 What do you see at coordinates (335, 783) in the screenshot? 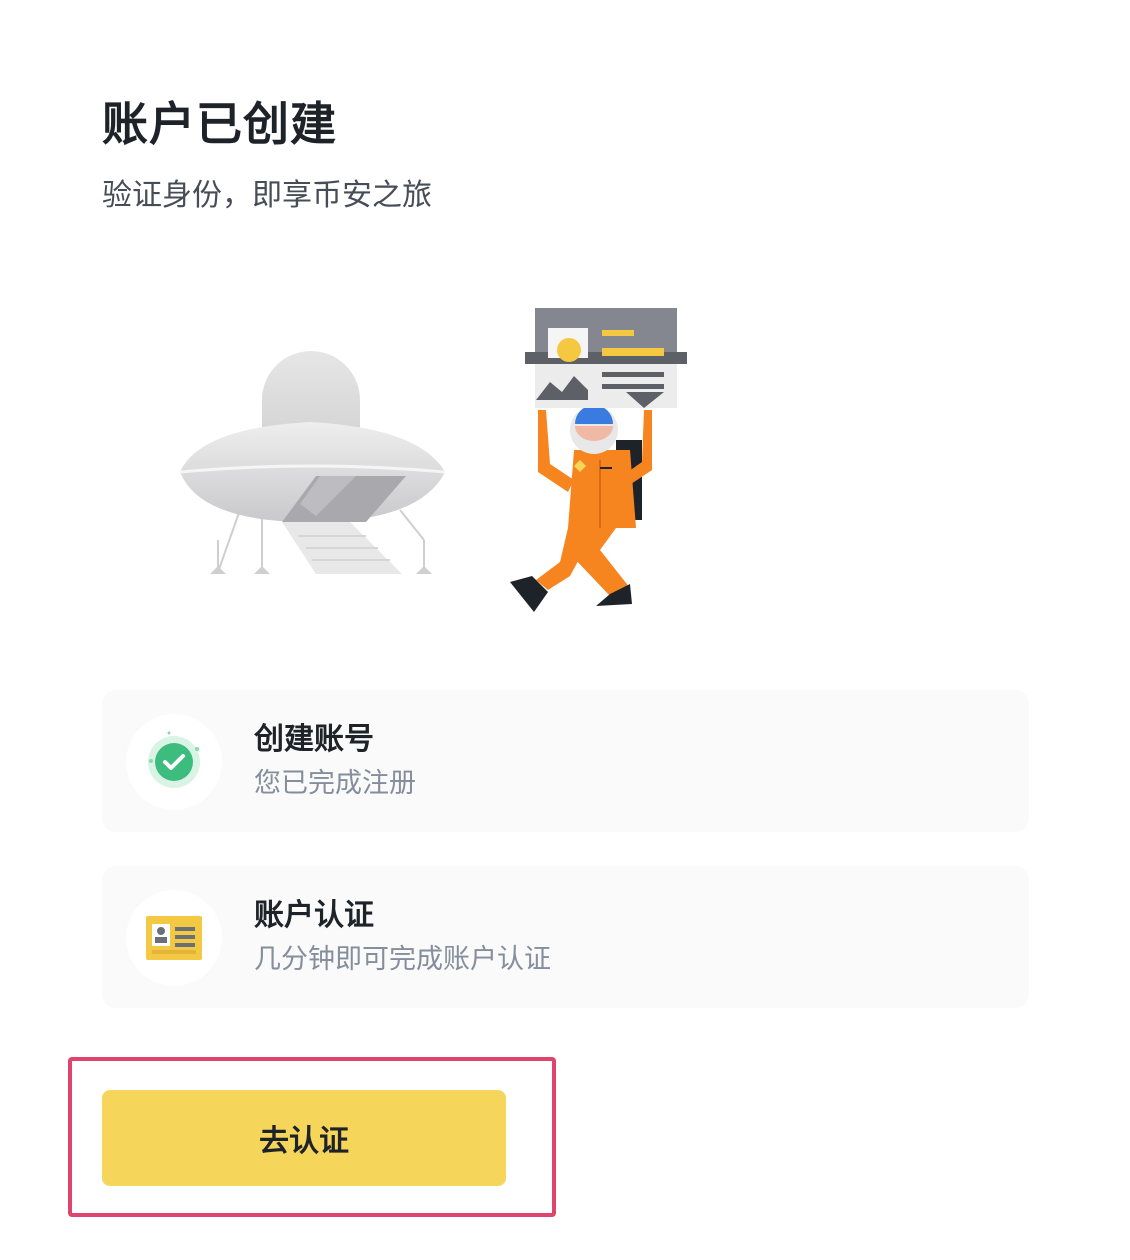
I see `step-description: 您已完成注册` at bounding box center [335, 783].